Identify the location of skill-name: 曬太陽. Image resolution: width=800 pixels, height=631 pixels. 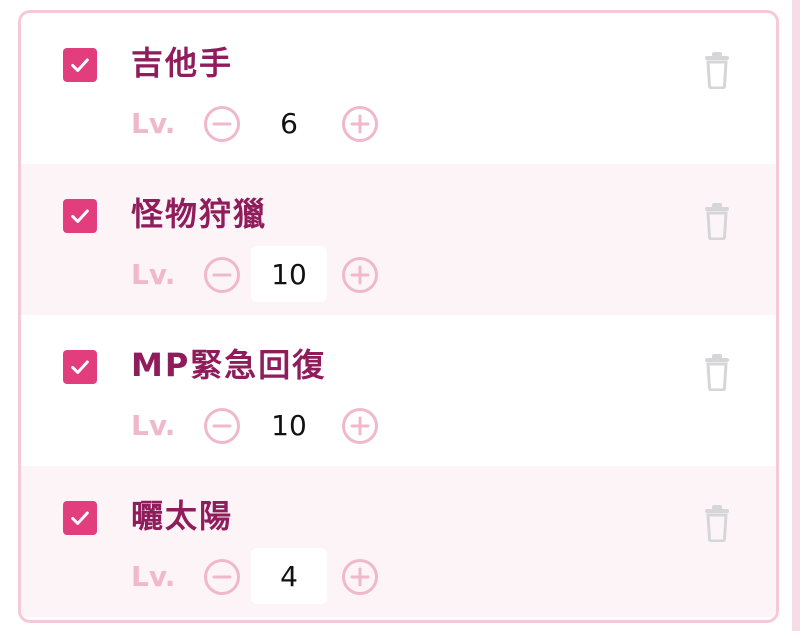
(182, 516).